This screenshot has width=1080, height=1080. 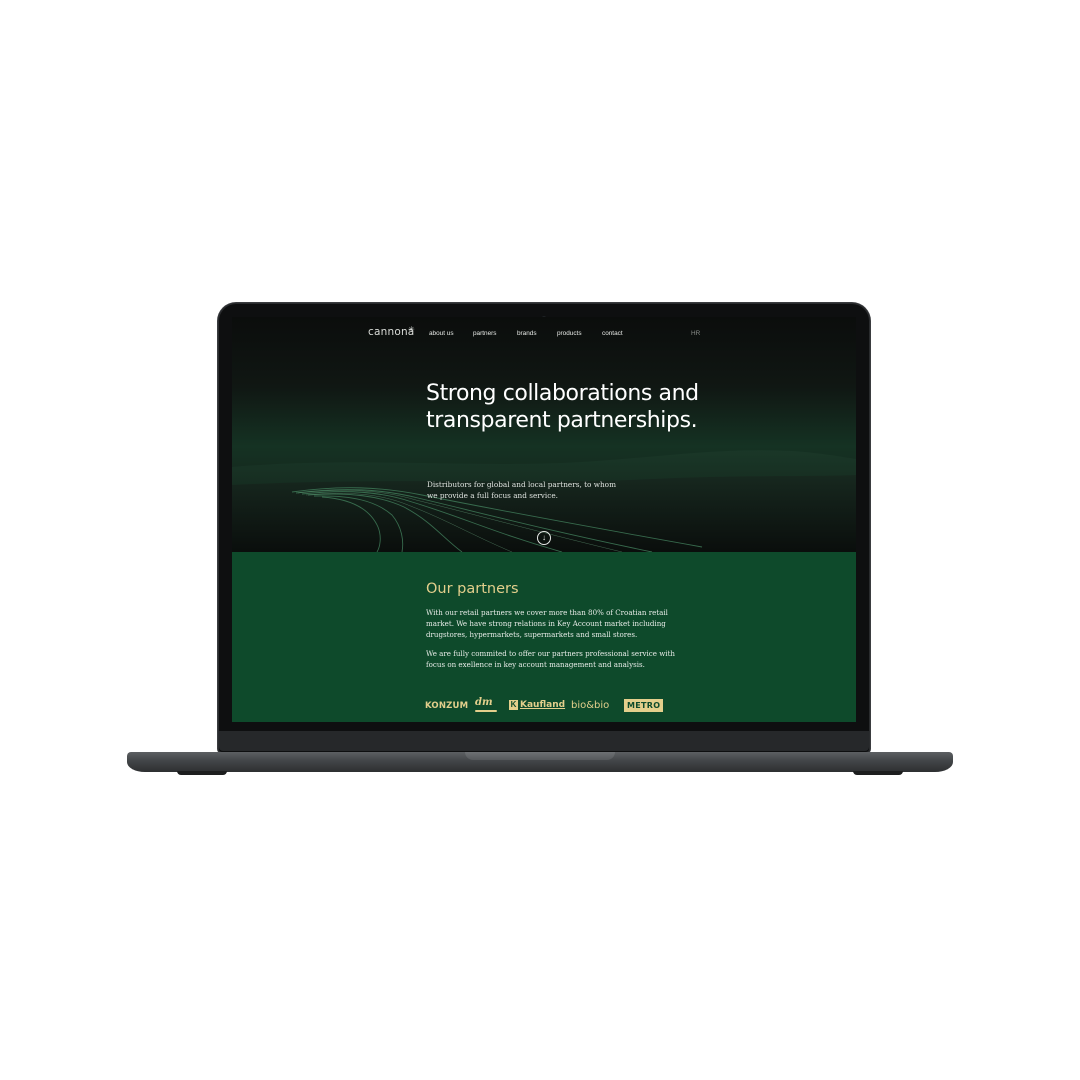 I want to click on arrow-down-circle-icon: ↓, so click(x=544, y=538).